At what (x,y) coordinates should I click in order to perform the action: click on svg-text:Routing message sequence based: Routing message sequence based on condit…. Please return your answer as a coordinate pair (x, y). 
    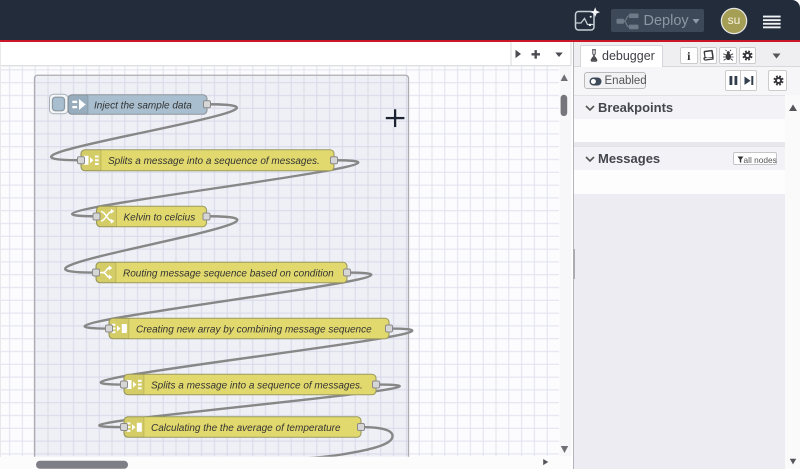
    Looking at the image, I should click on (228, 274).